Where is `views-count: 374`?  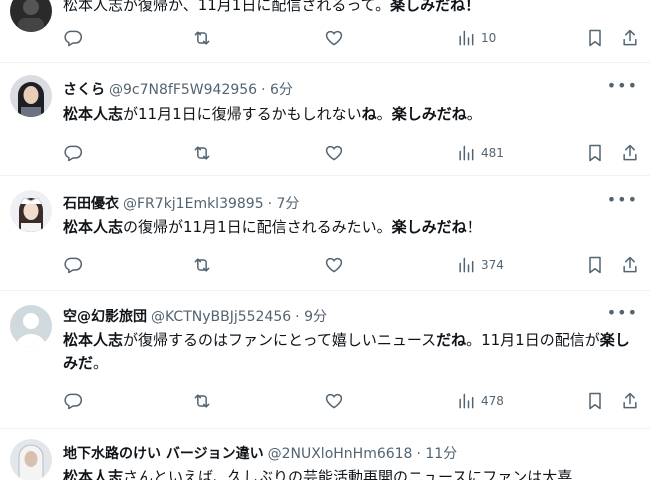 views-count: 374 is located at coordinates (492, 265).